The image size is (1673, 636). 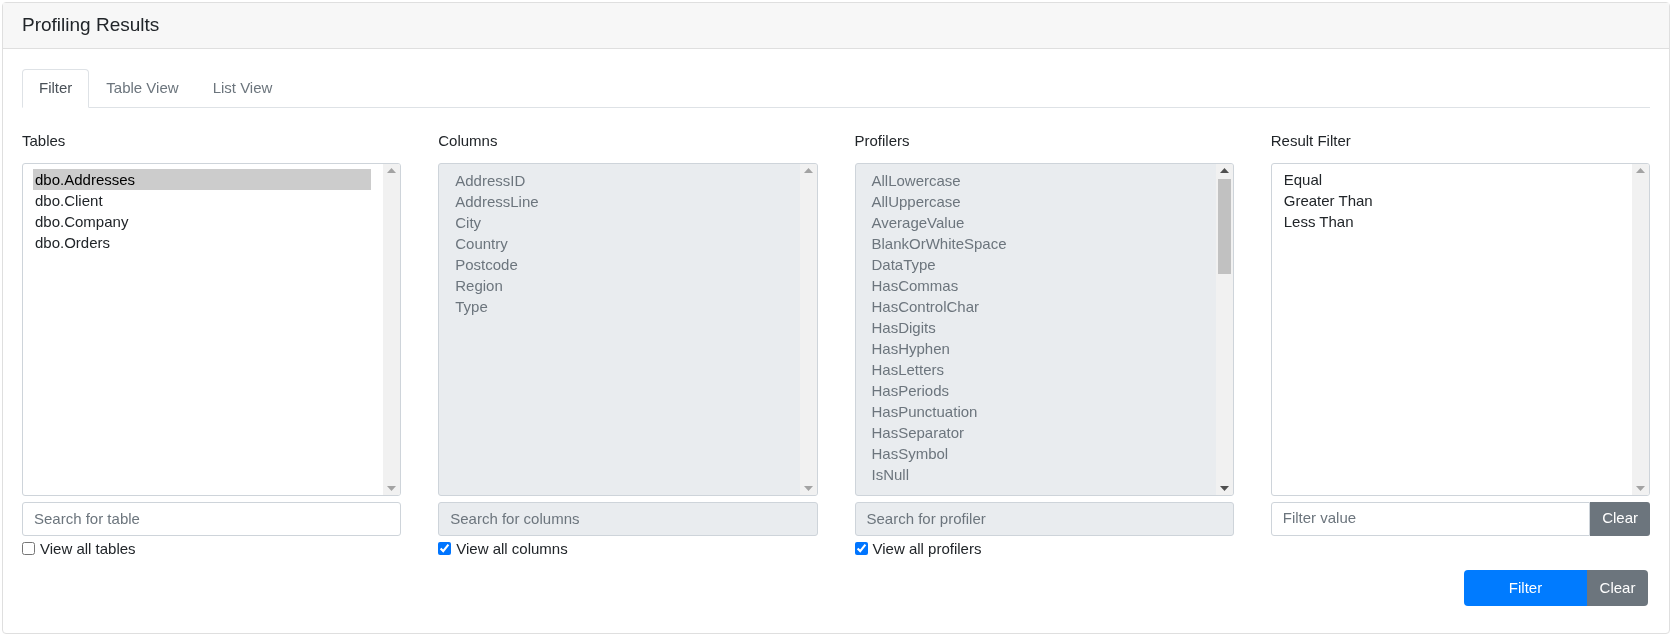 I want to click on list-item: dbo.Client, so click(x=202, y=200).